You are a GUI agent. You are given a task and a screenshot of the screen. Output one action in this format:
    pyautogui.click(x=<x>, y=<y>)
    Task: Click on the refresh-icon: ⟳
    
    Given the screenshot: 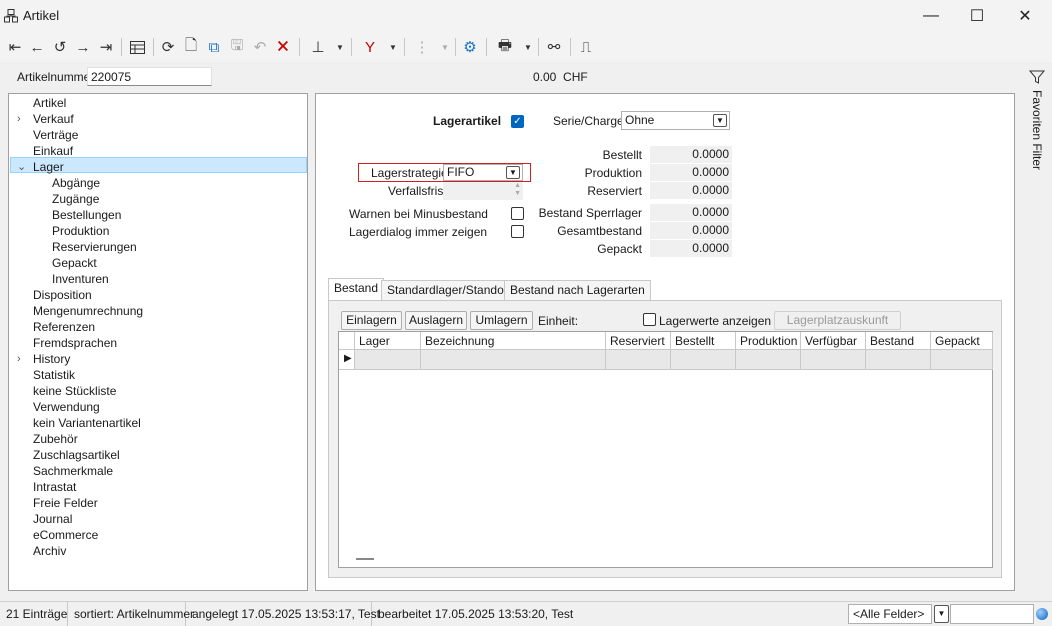 What is the action you would take?
    pyautogui.click(x=168, y=47)
    